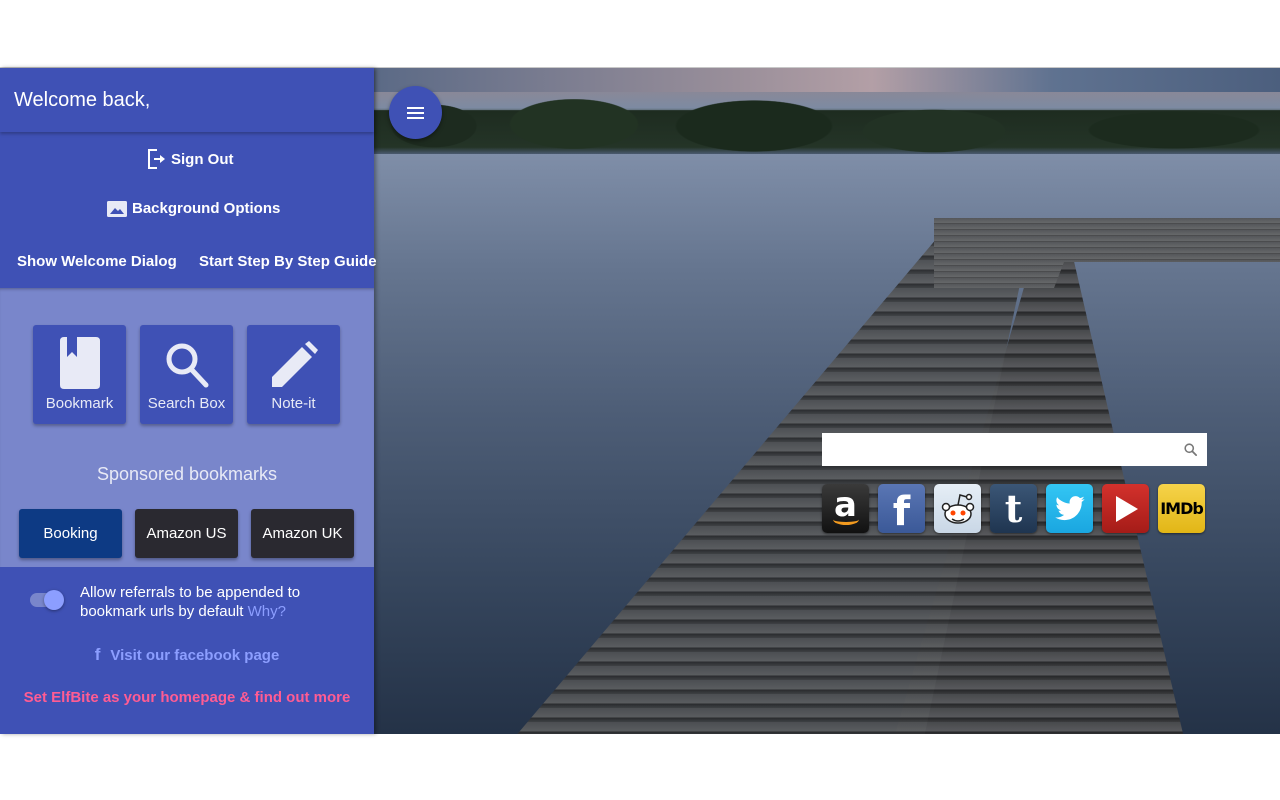 This screenshot has height=800, width=1280. I want to click on search-input, so click(997, 449).